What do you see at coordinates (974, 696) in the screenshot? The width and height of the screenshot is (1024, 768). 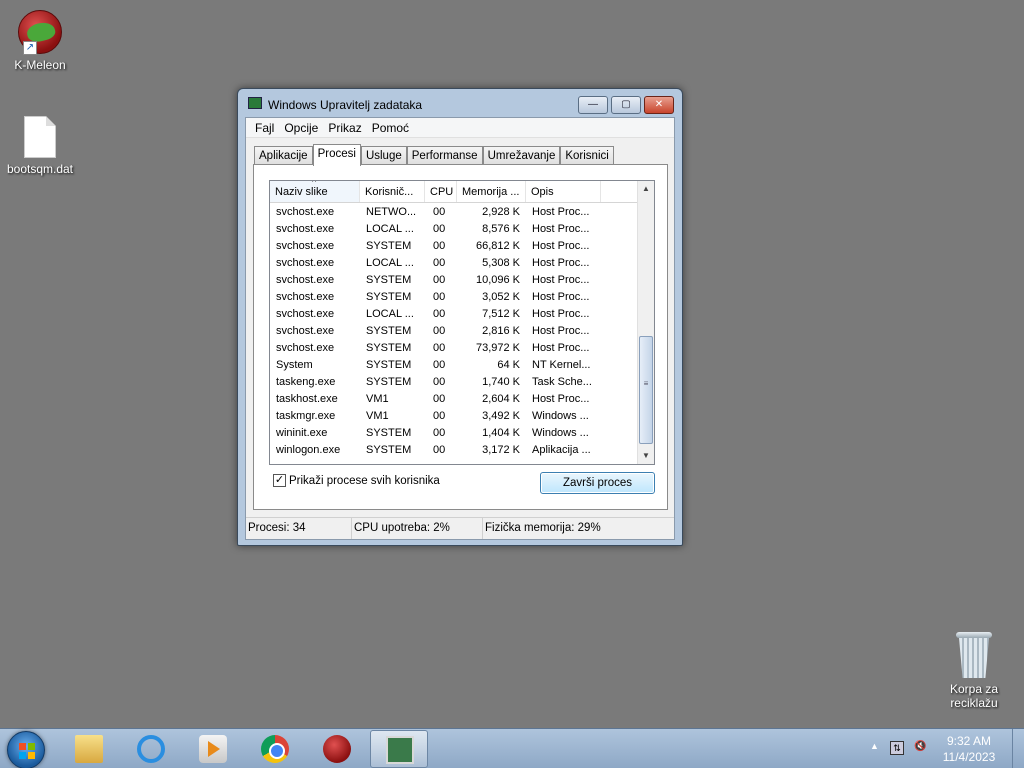 I see `desktop-icon-label: Korpa za reciklažu` at bounding box center [974, 696].